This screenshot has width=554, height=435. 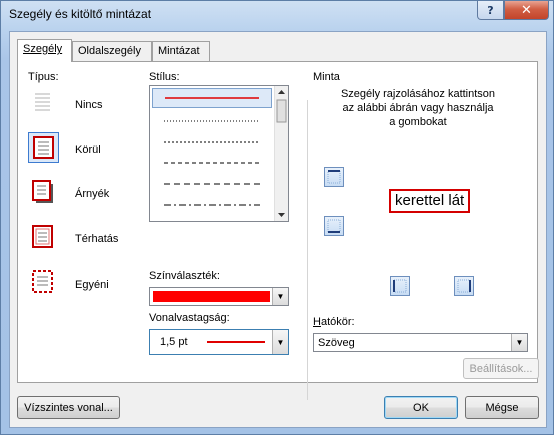 I want to click on close-icon: ✕, so click(x=526, y=10).